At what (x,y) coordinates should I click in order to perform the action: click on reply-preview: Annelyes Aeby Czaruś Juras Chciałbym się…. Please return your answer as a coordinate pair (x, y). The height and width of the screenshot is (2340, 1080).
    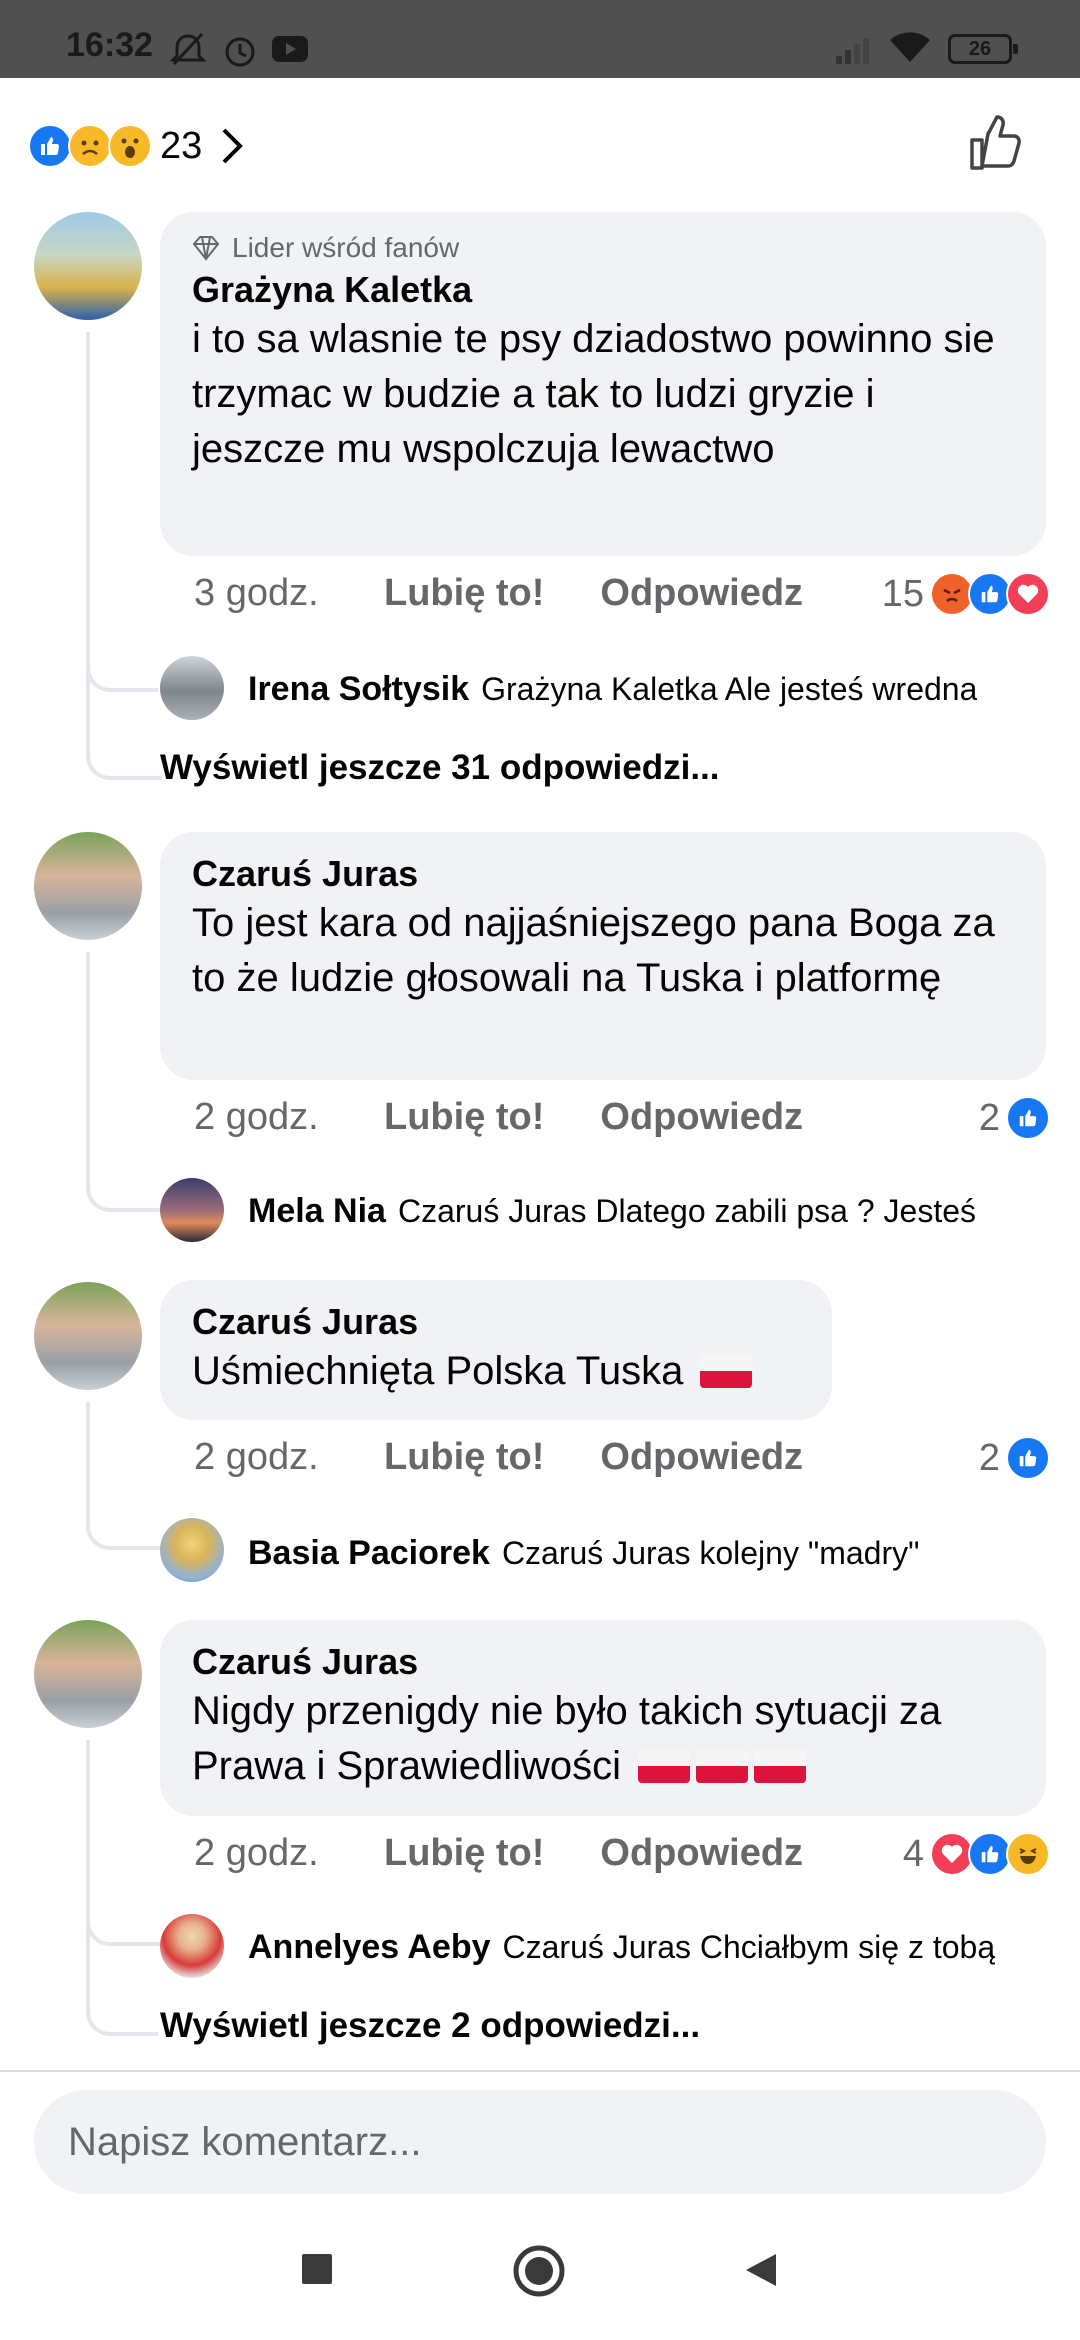
    Looking at the image, I should click on (644, 1947).